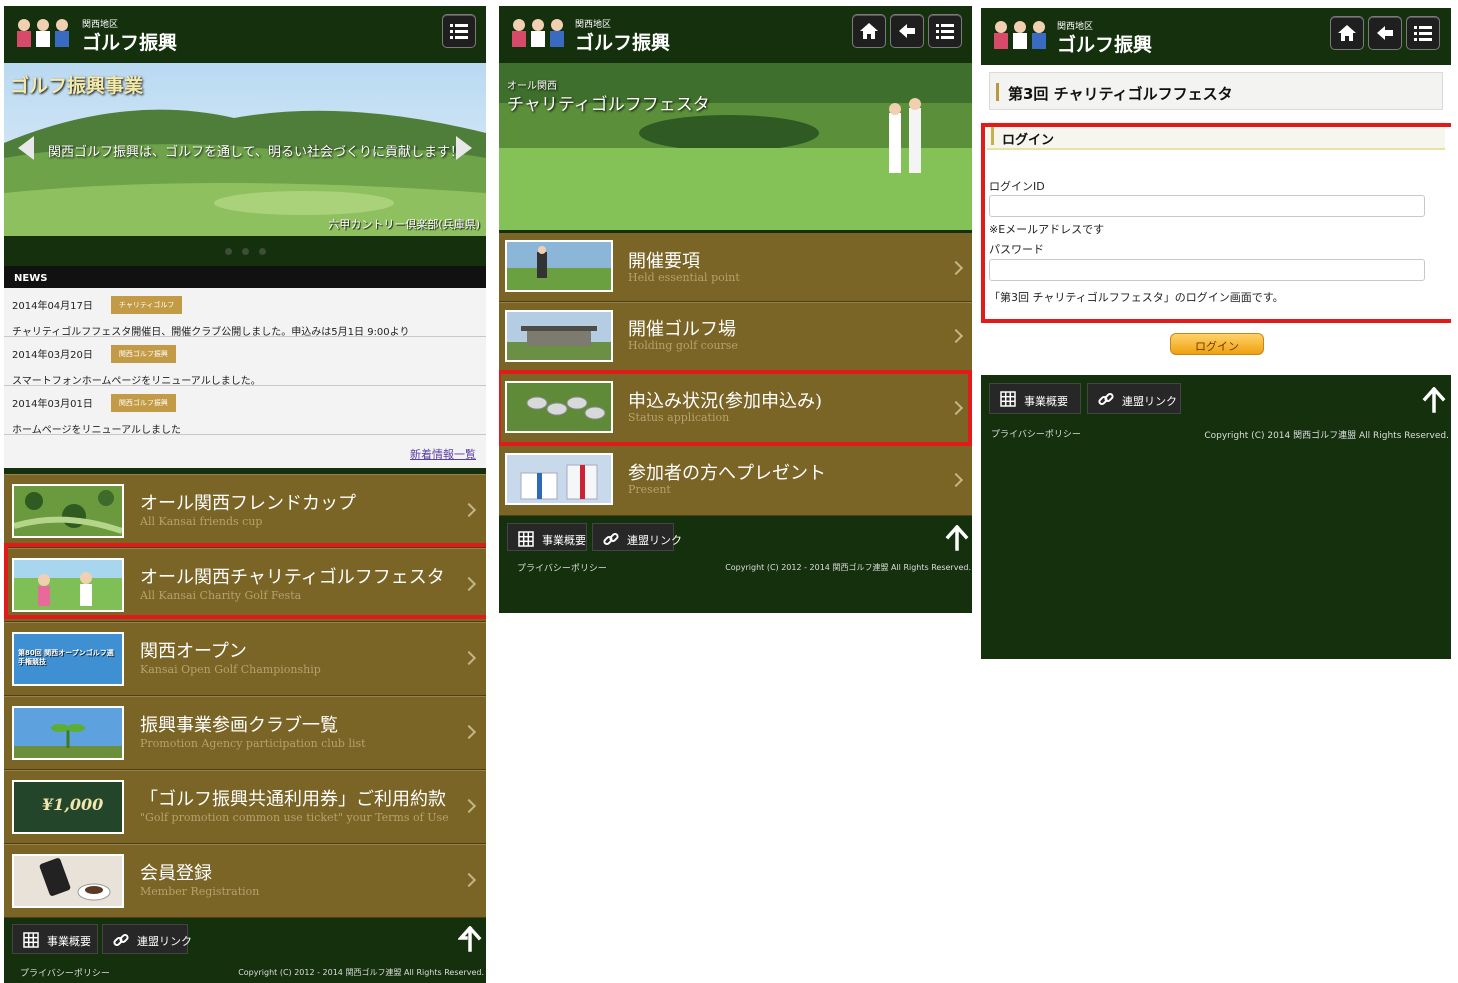 The image size is (1458, 983). I want to click on menu-item-guidelines: 開催要項 Held essential point, so click(735, 266).